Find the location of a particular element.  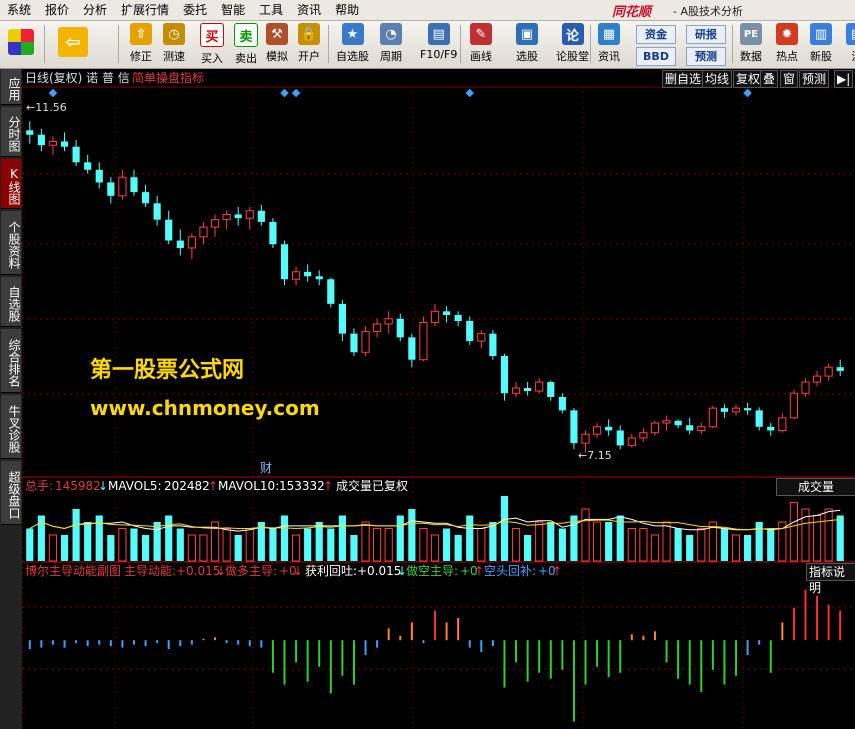

next-page-icon: ▶| is located at coordinates (844, 79).